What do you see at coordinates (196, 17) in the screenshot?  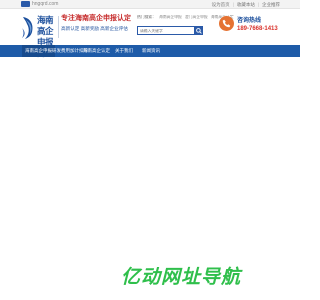 I see `hot-keyword: 澄门高企申报` at bounding box center [196, 17].